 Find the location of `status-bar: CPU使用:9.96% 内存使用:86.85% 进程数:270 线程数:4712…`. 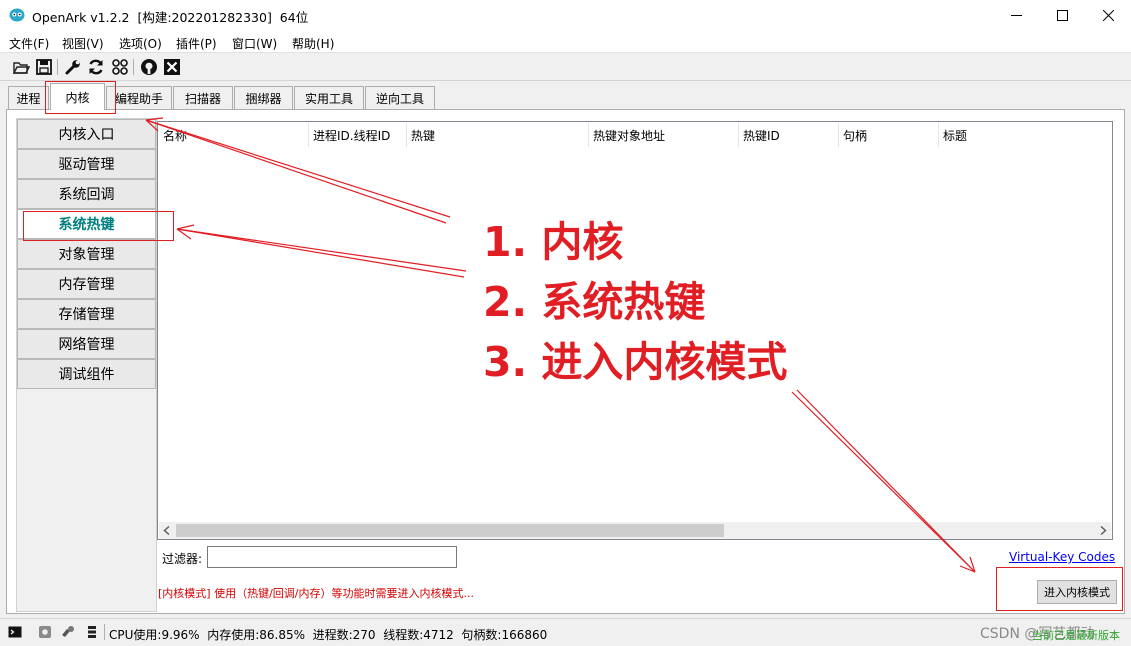

status-bar: CPU使用:9.96% 内存使用:86.85% 进程数:270 线程数:4712… is located at coordinates (565, 632).